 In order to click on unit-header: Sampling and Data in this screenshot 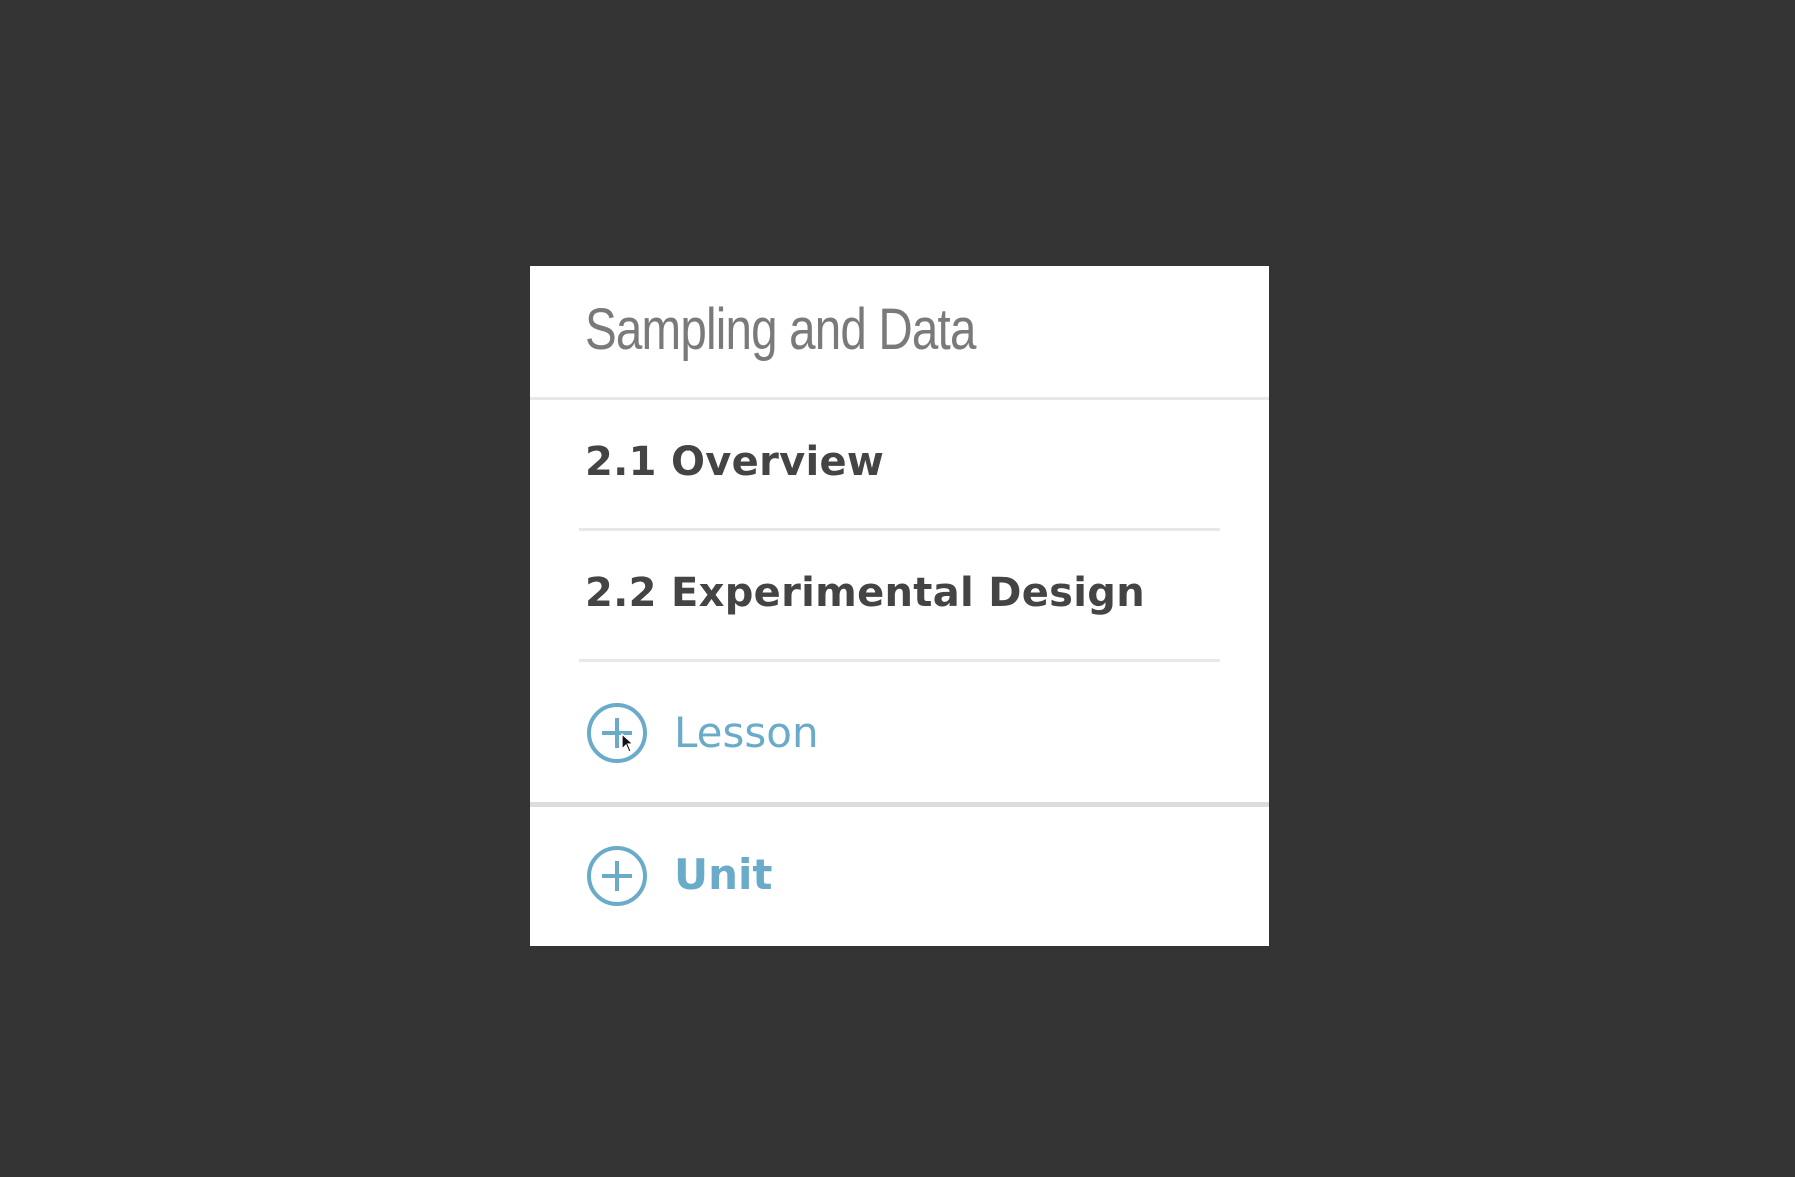, I will do `click(899, 333)`.